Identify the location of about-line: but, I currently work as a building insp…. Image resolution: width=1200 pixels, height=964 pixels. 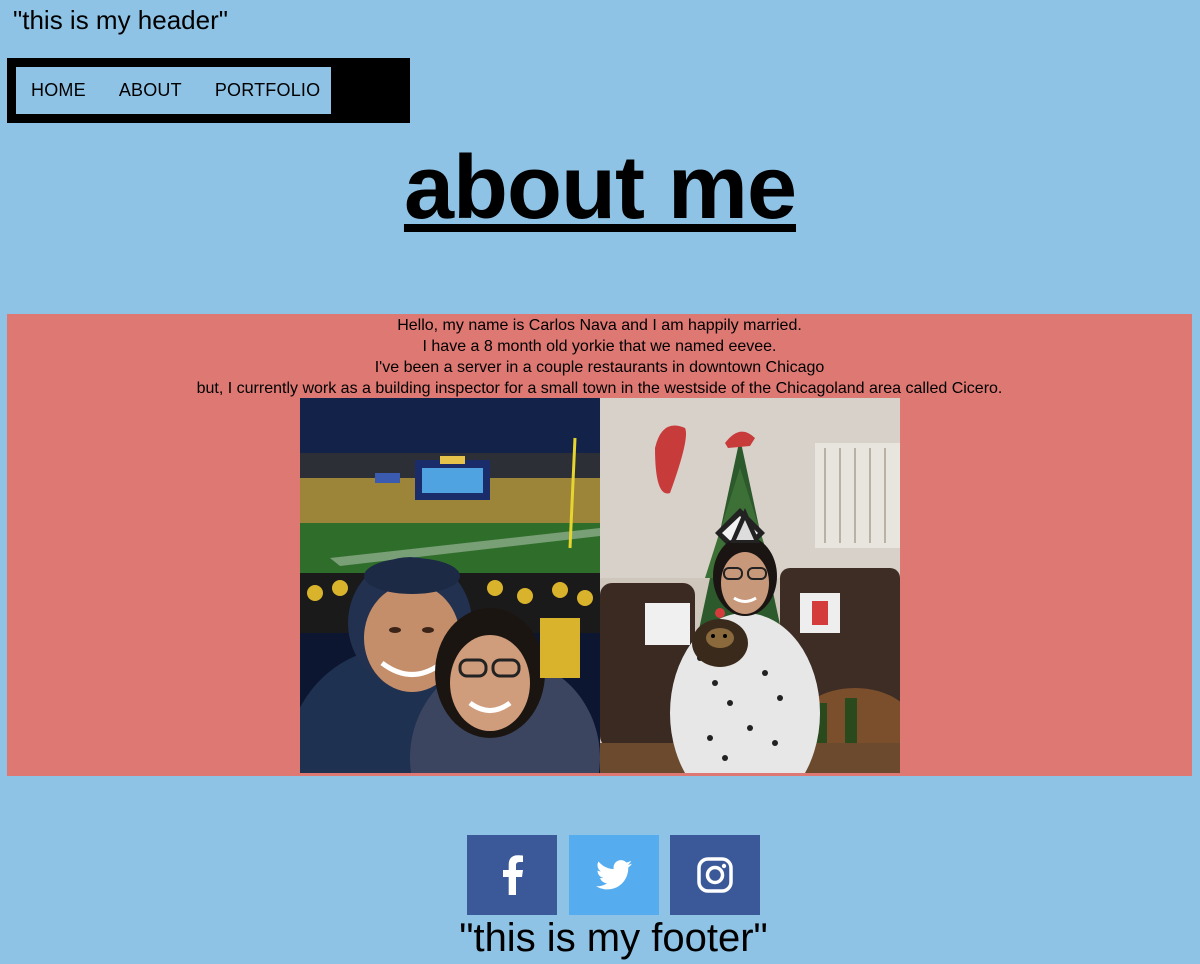
(599, 388).